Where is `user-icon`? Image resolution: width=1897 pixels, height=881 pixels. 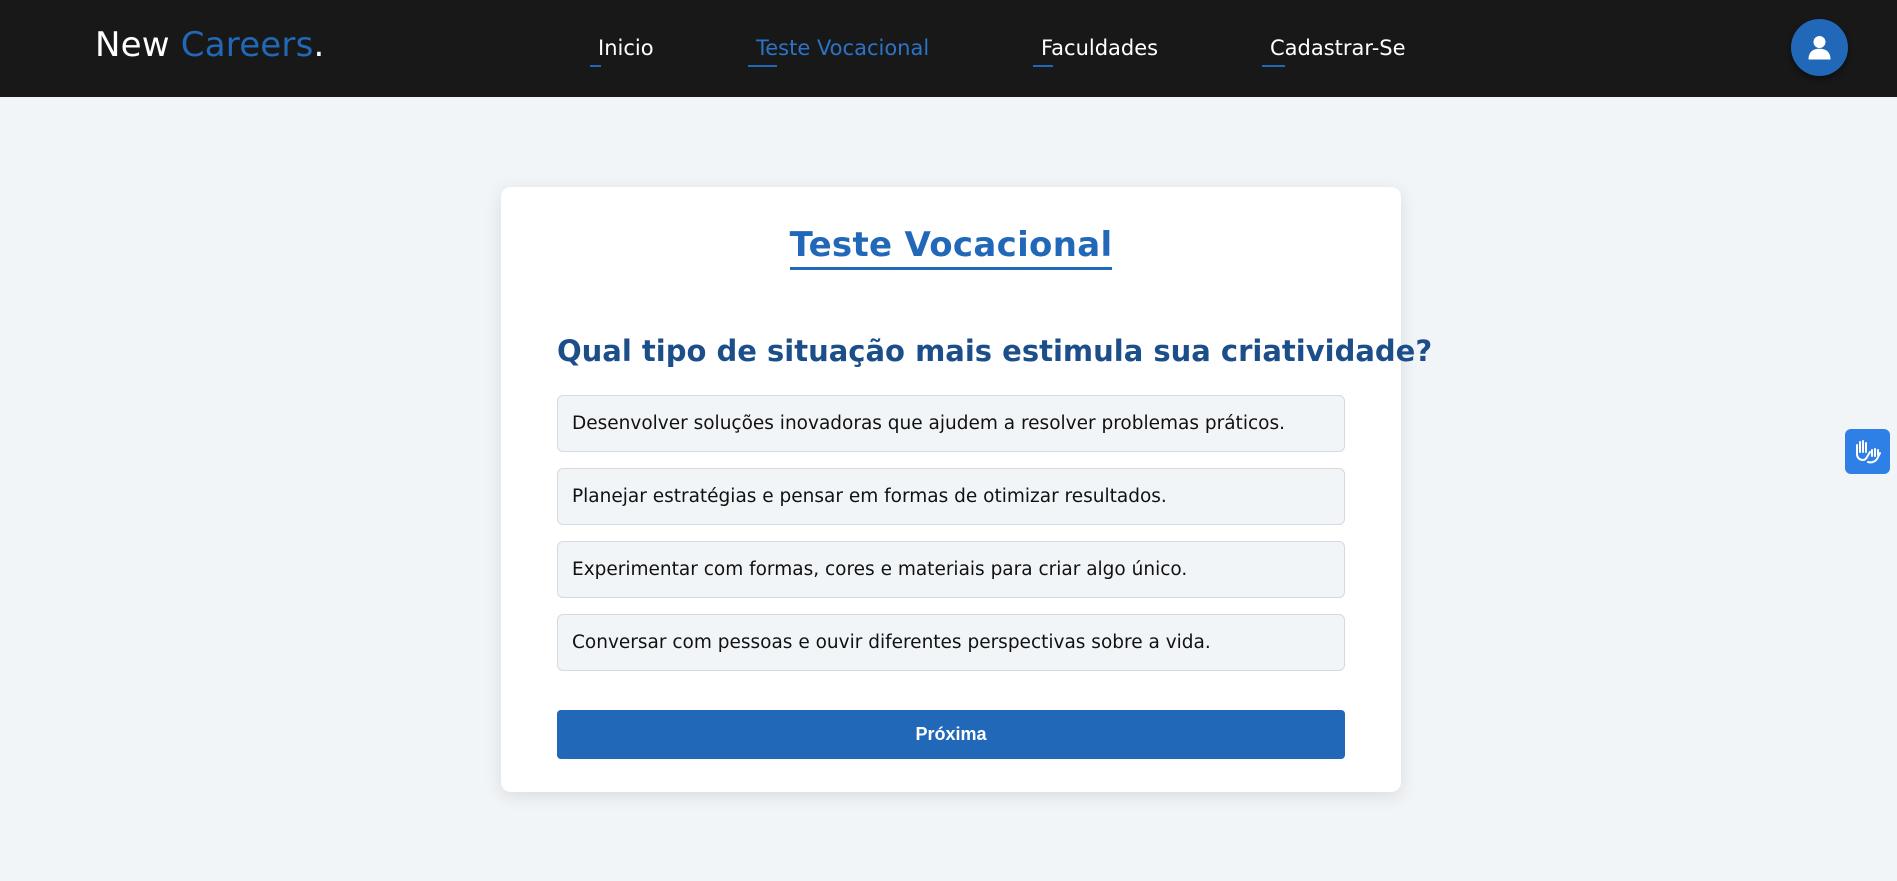 user-icon is located at coordinates (1819, 48).